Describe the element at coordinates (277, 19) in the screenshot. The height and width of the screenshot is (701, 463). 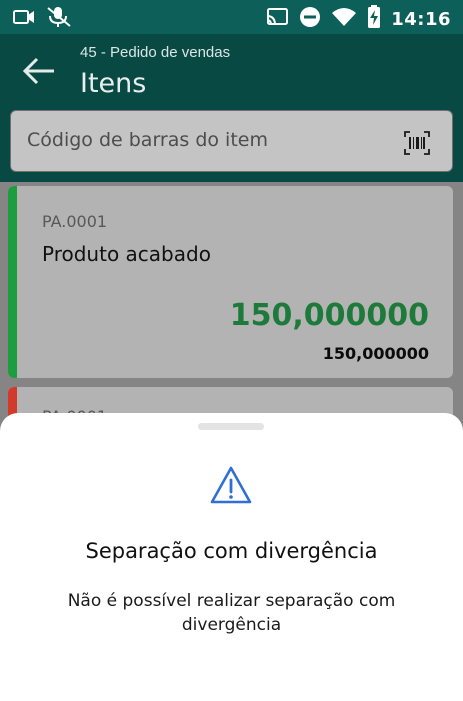
I see `cast-icon` at that location.